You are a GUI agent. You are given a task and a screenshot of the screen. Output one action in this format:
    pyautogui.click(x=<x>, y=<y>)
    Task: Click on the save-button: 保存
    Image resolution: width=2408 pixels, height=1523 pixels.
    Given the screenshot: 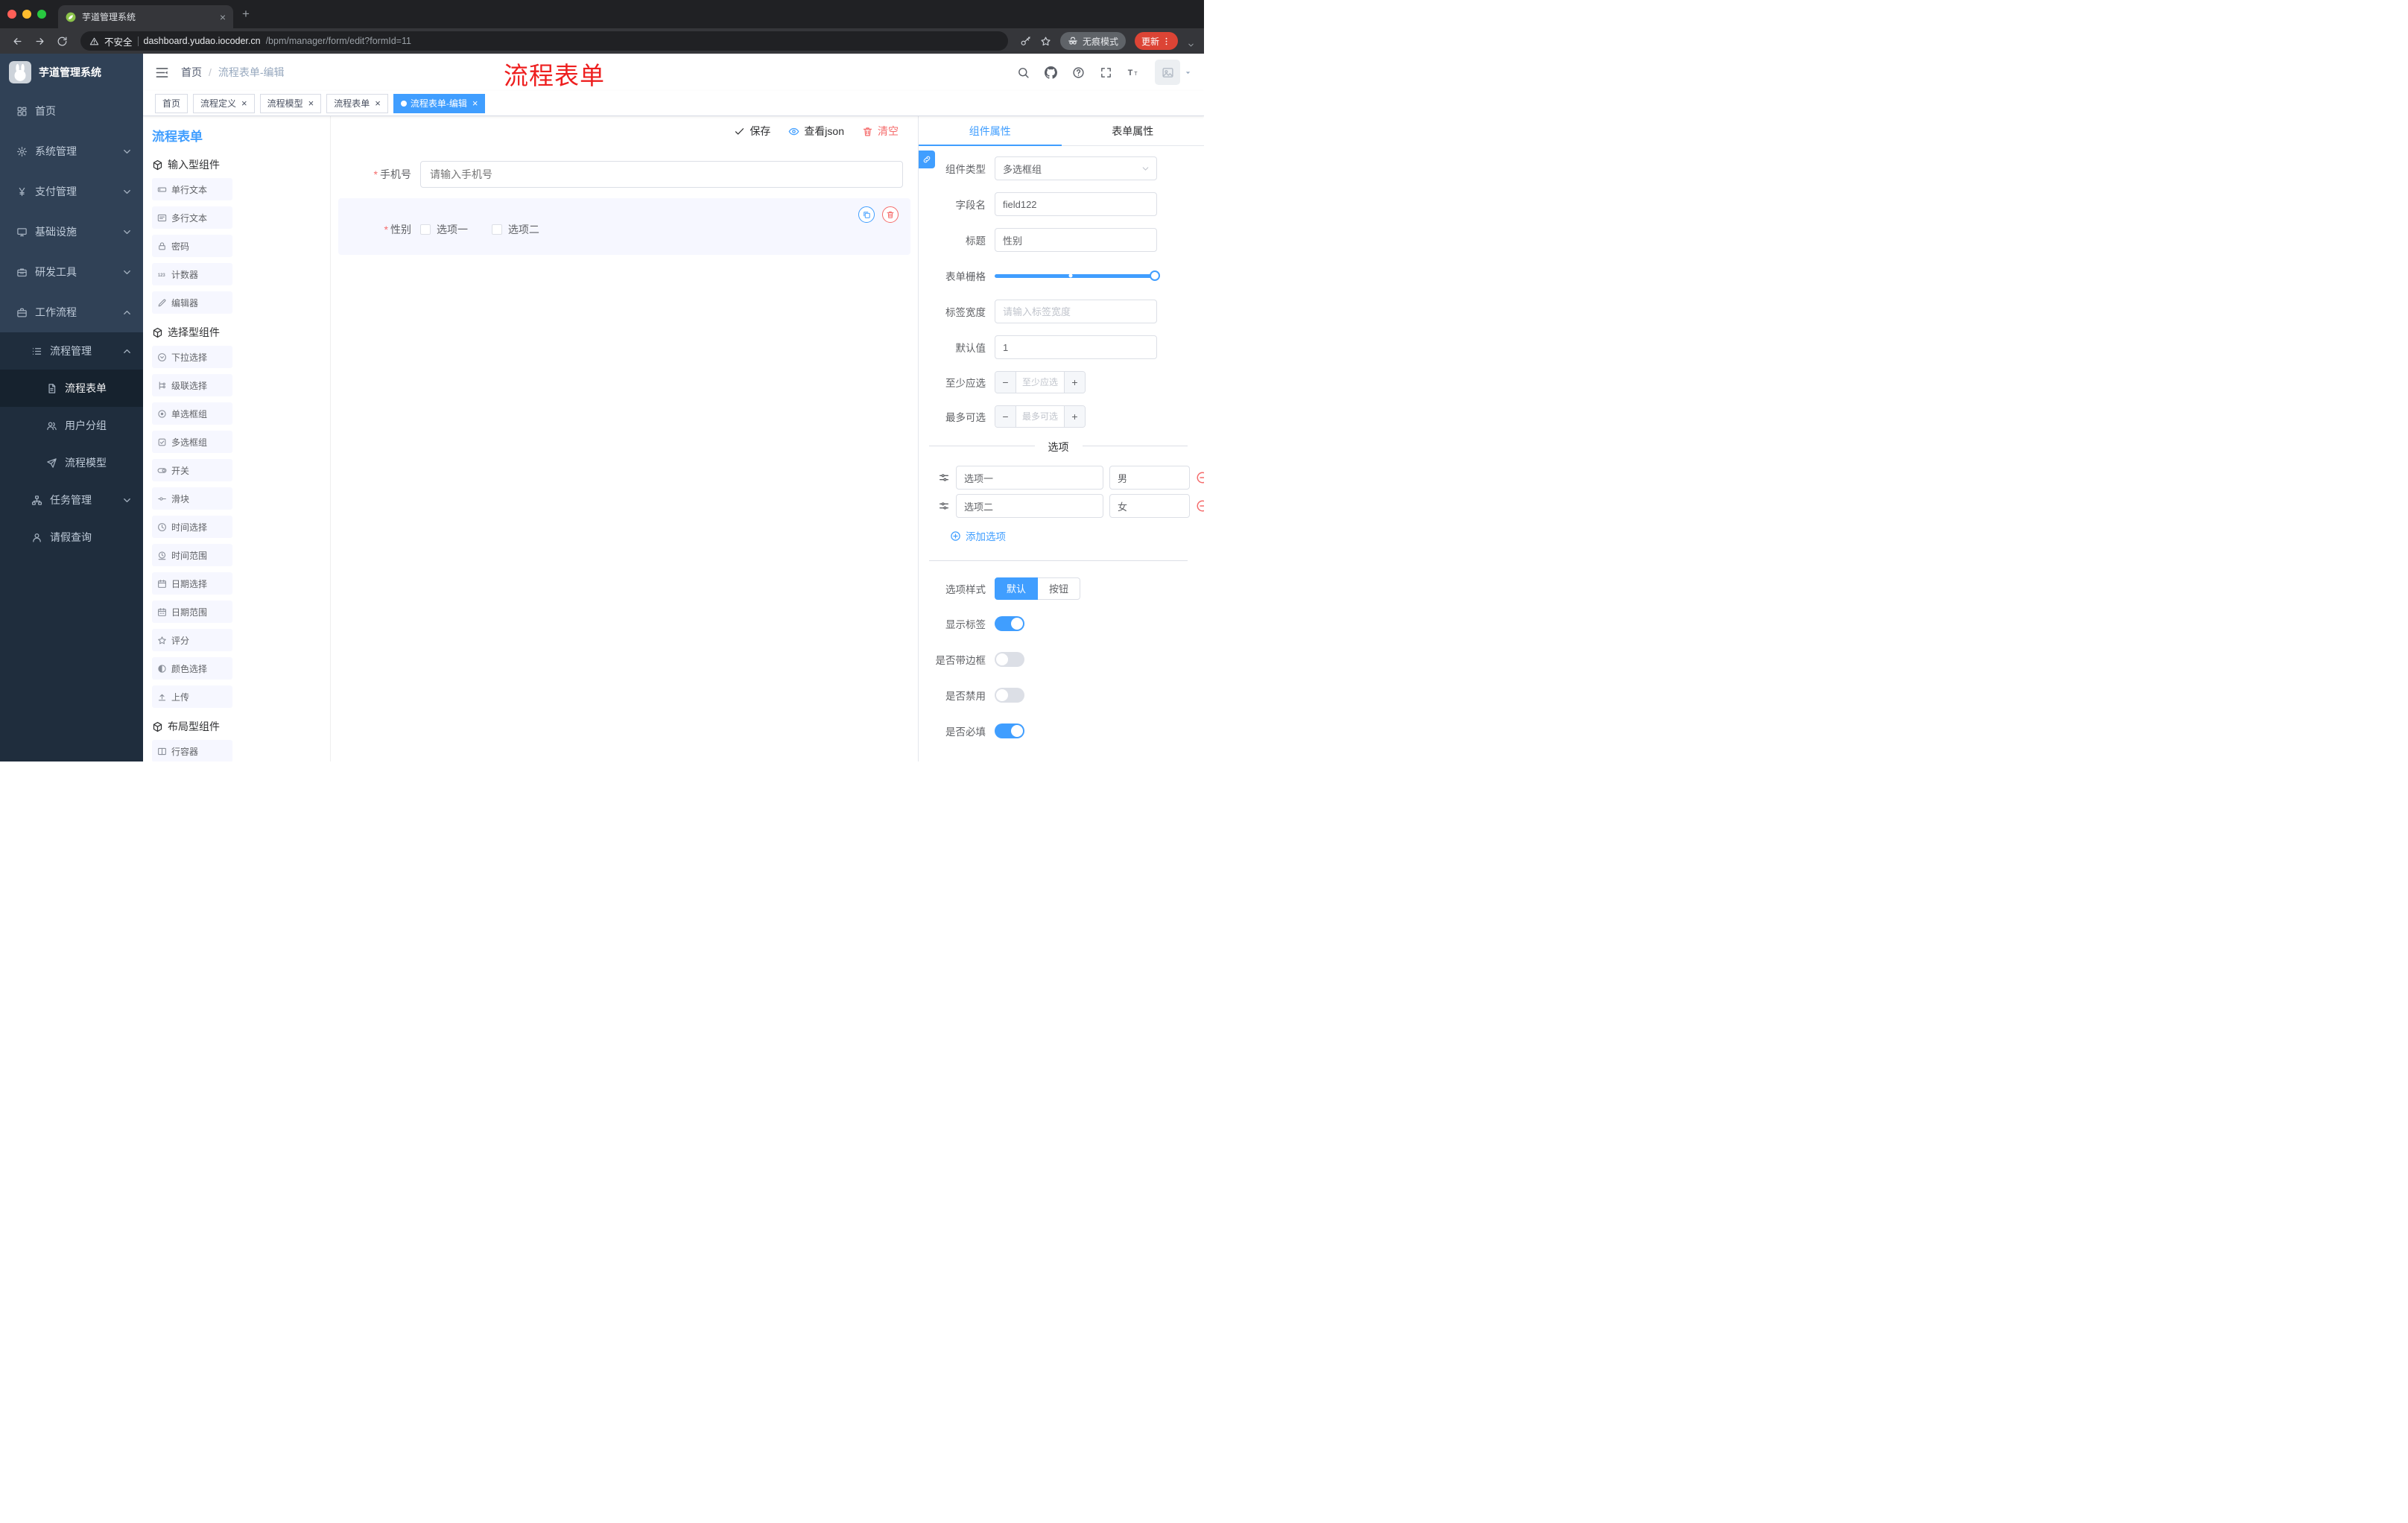 What is the action you would take?
    pyautogui.click(x=752, y=132)
    